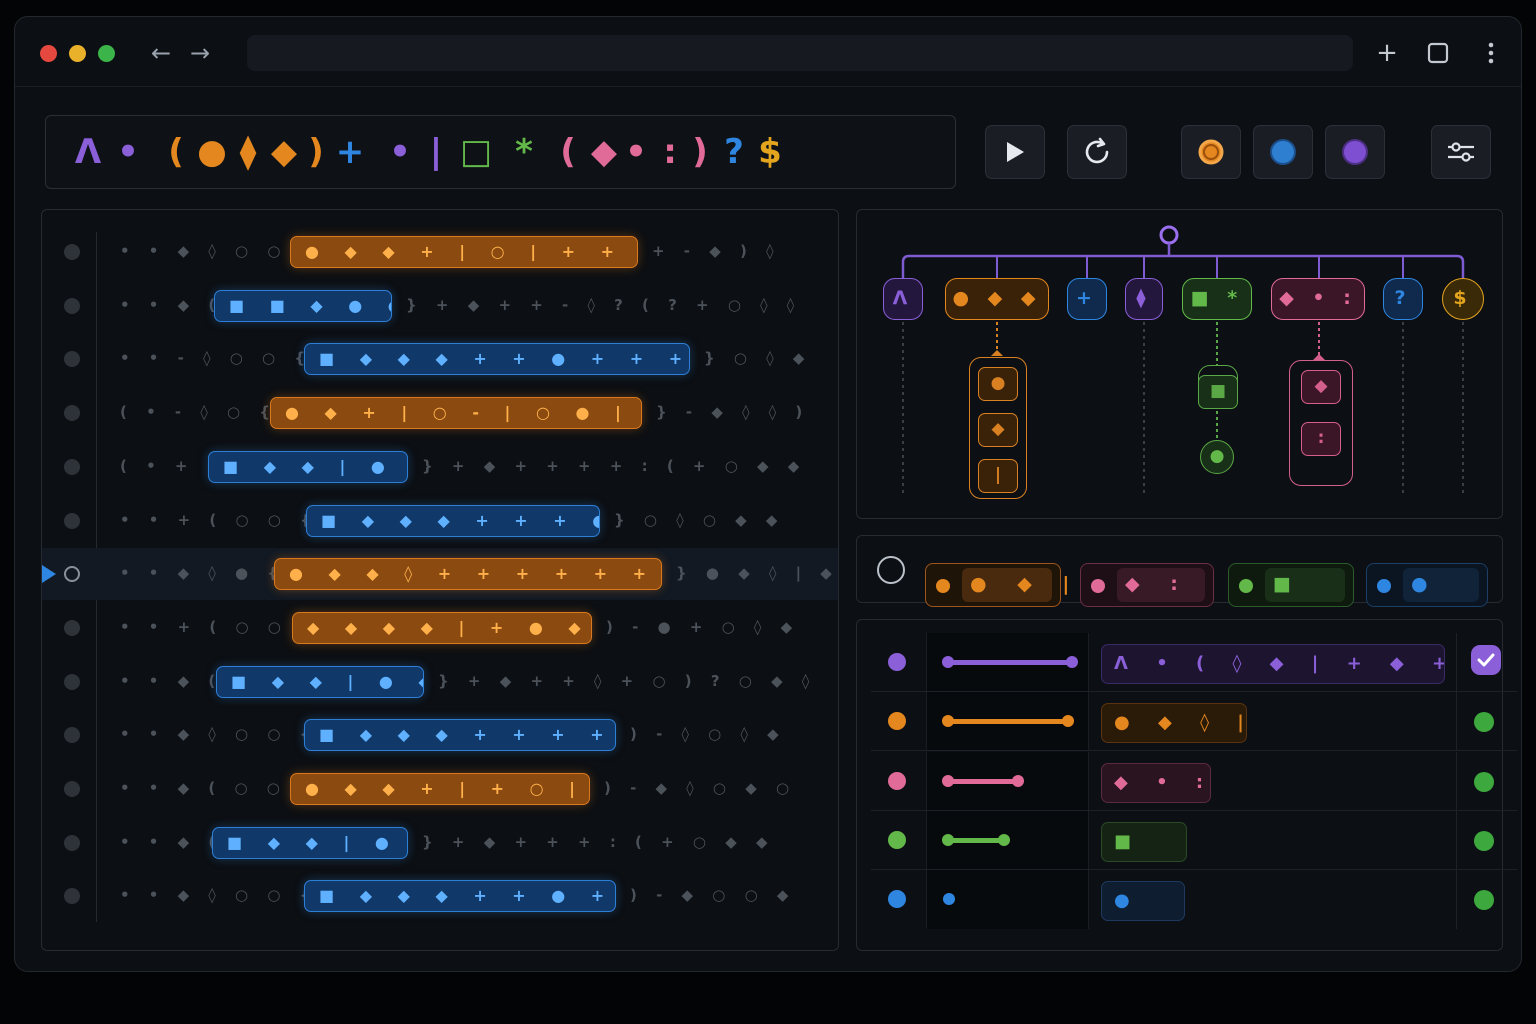 The width and height of the screenshot is (1536, 1024). I want to click on match-highlight: ● ◆ ◆ + | ○ | + + ◆ *, so click(464, 252).